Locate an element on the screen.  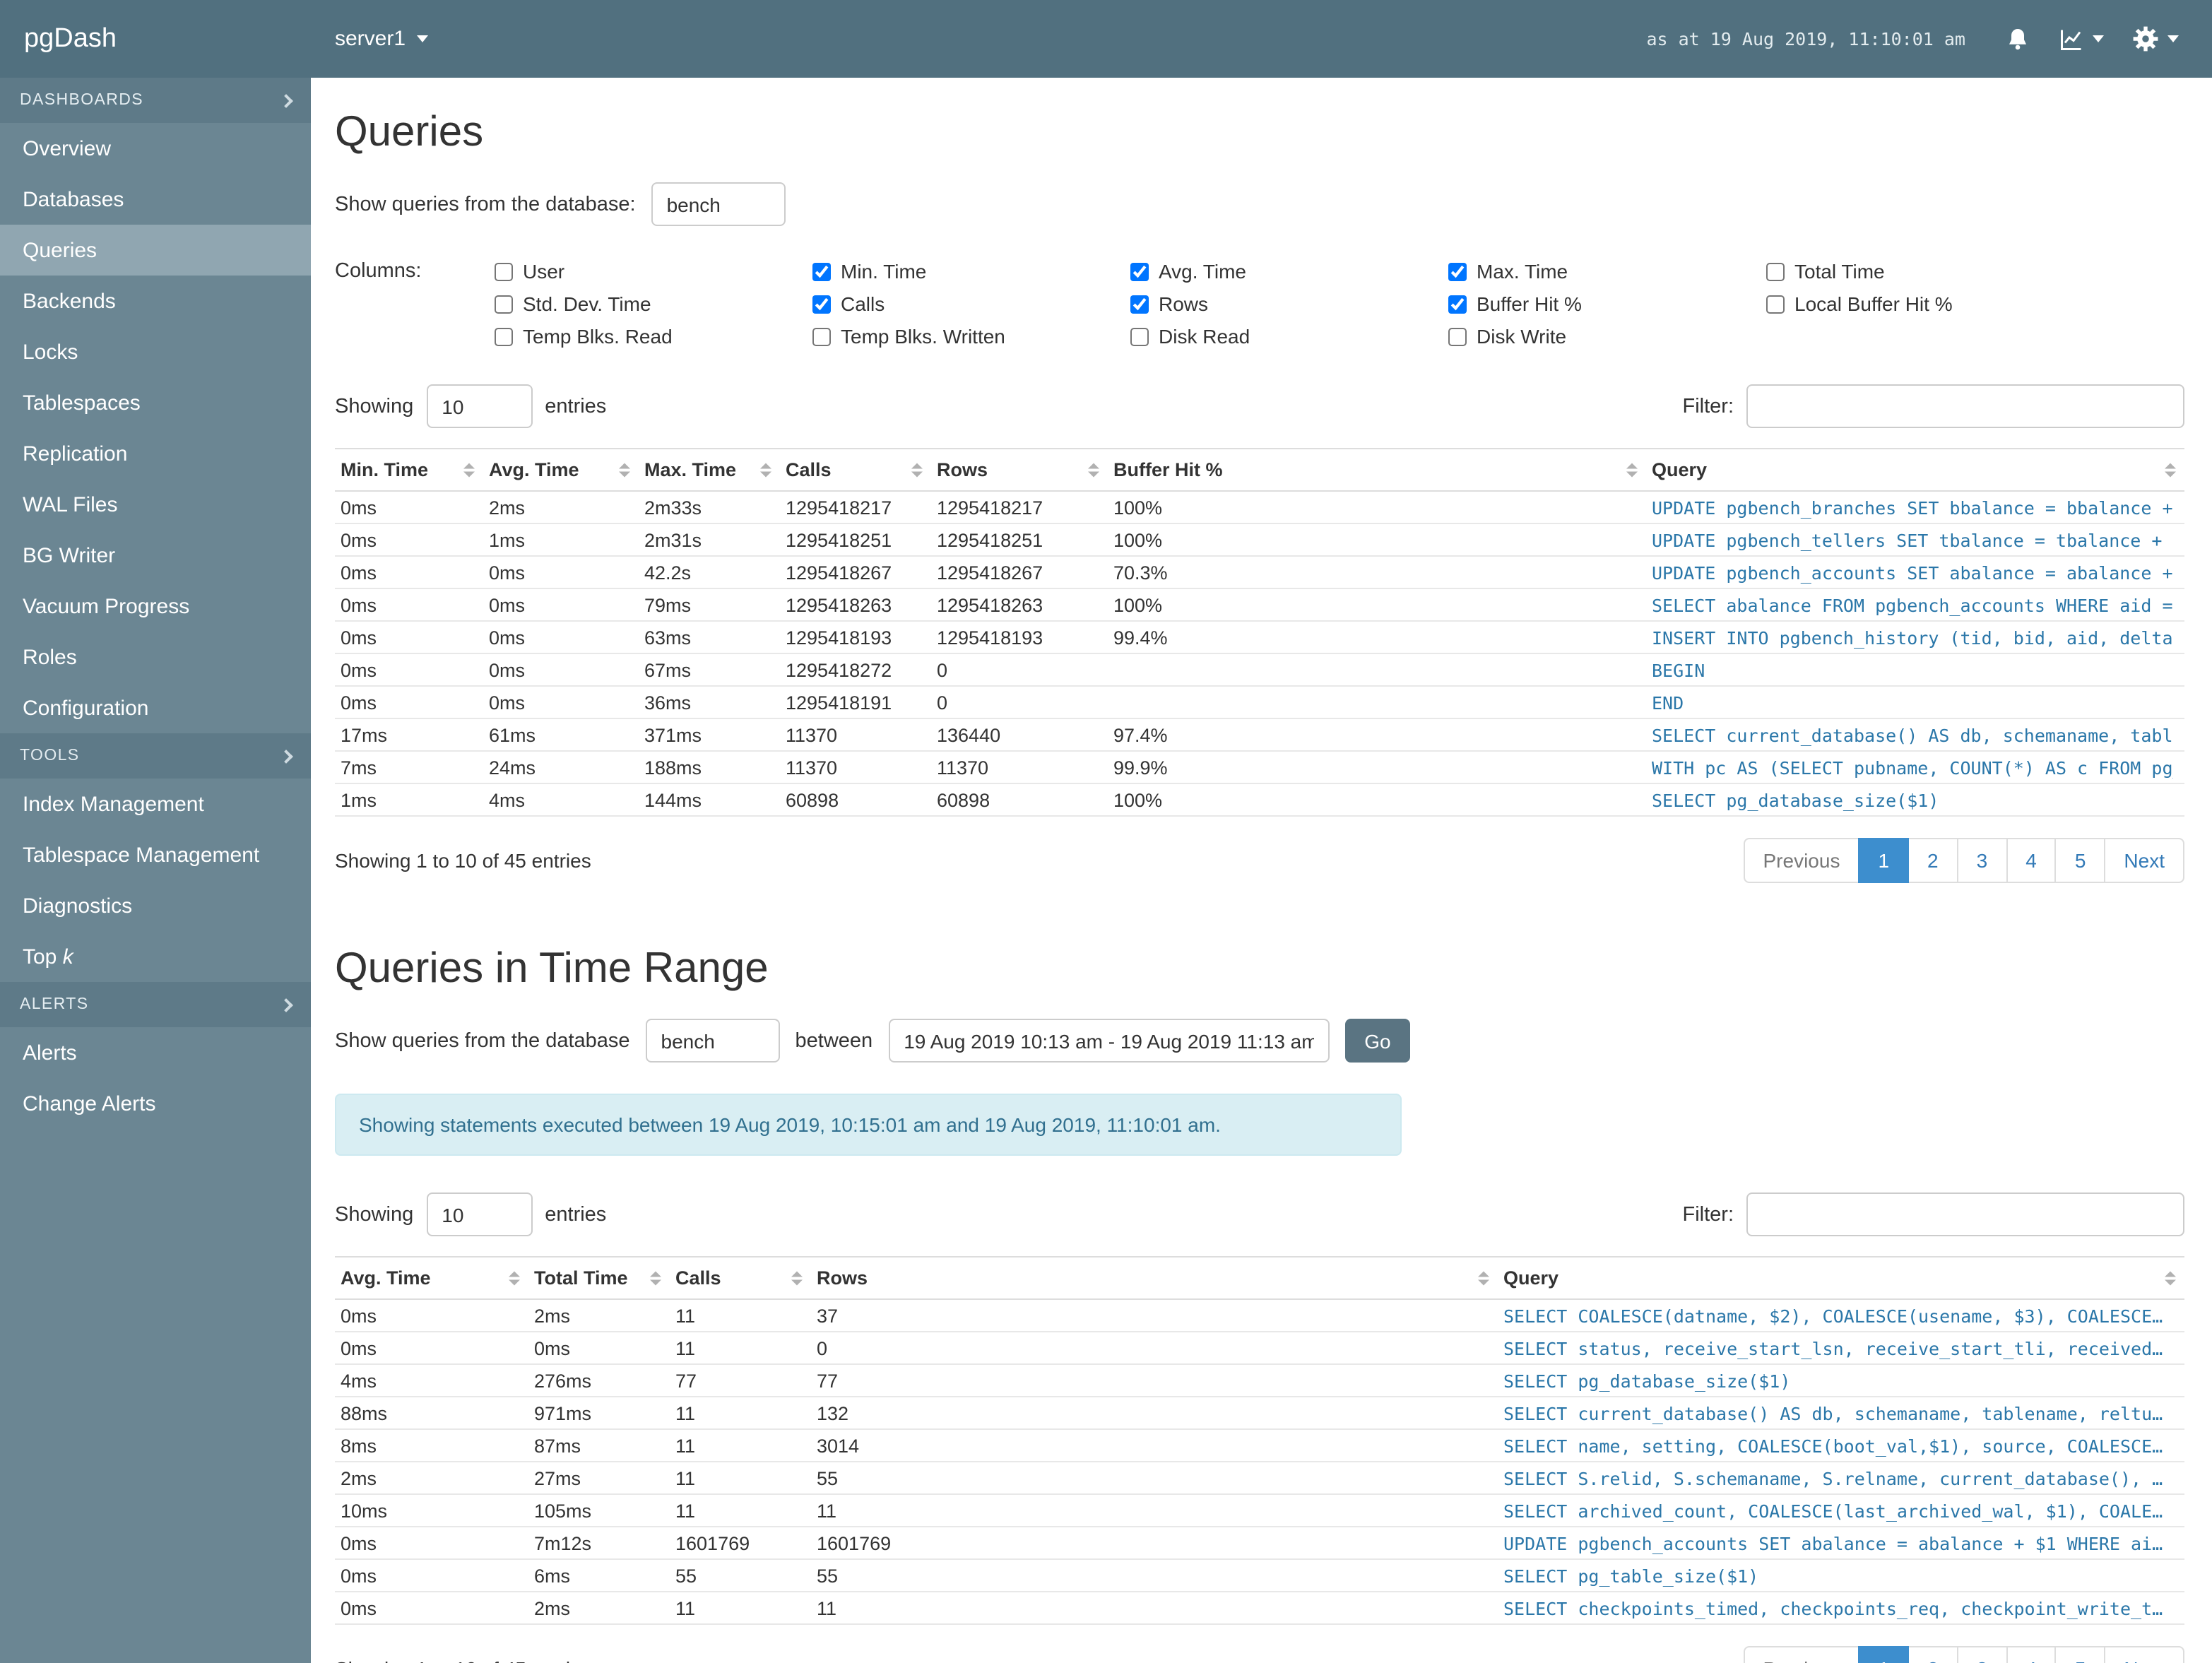
sidebar-item: Locks is located at coordinates (155, 351).